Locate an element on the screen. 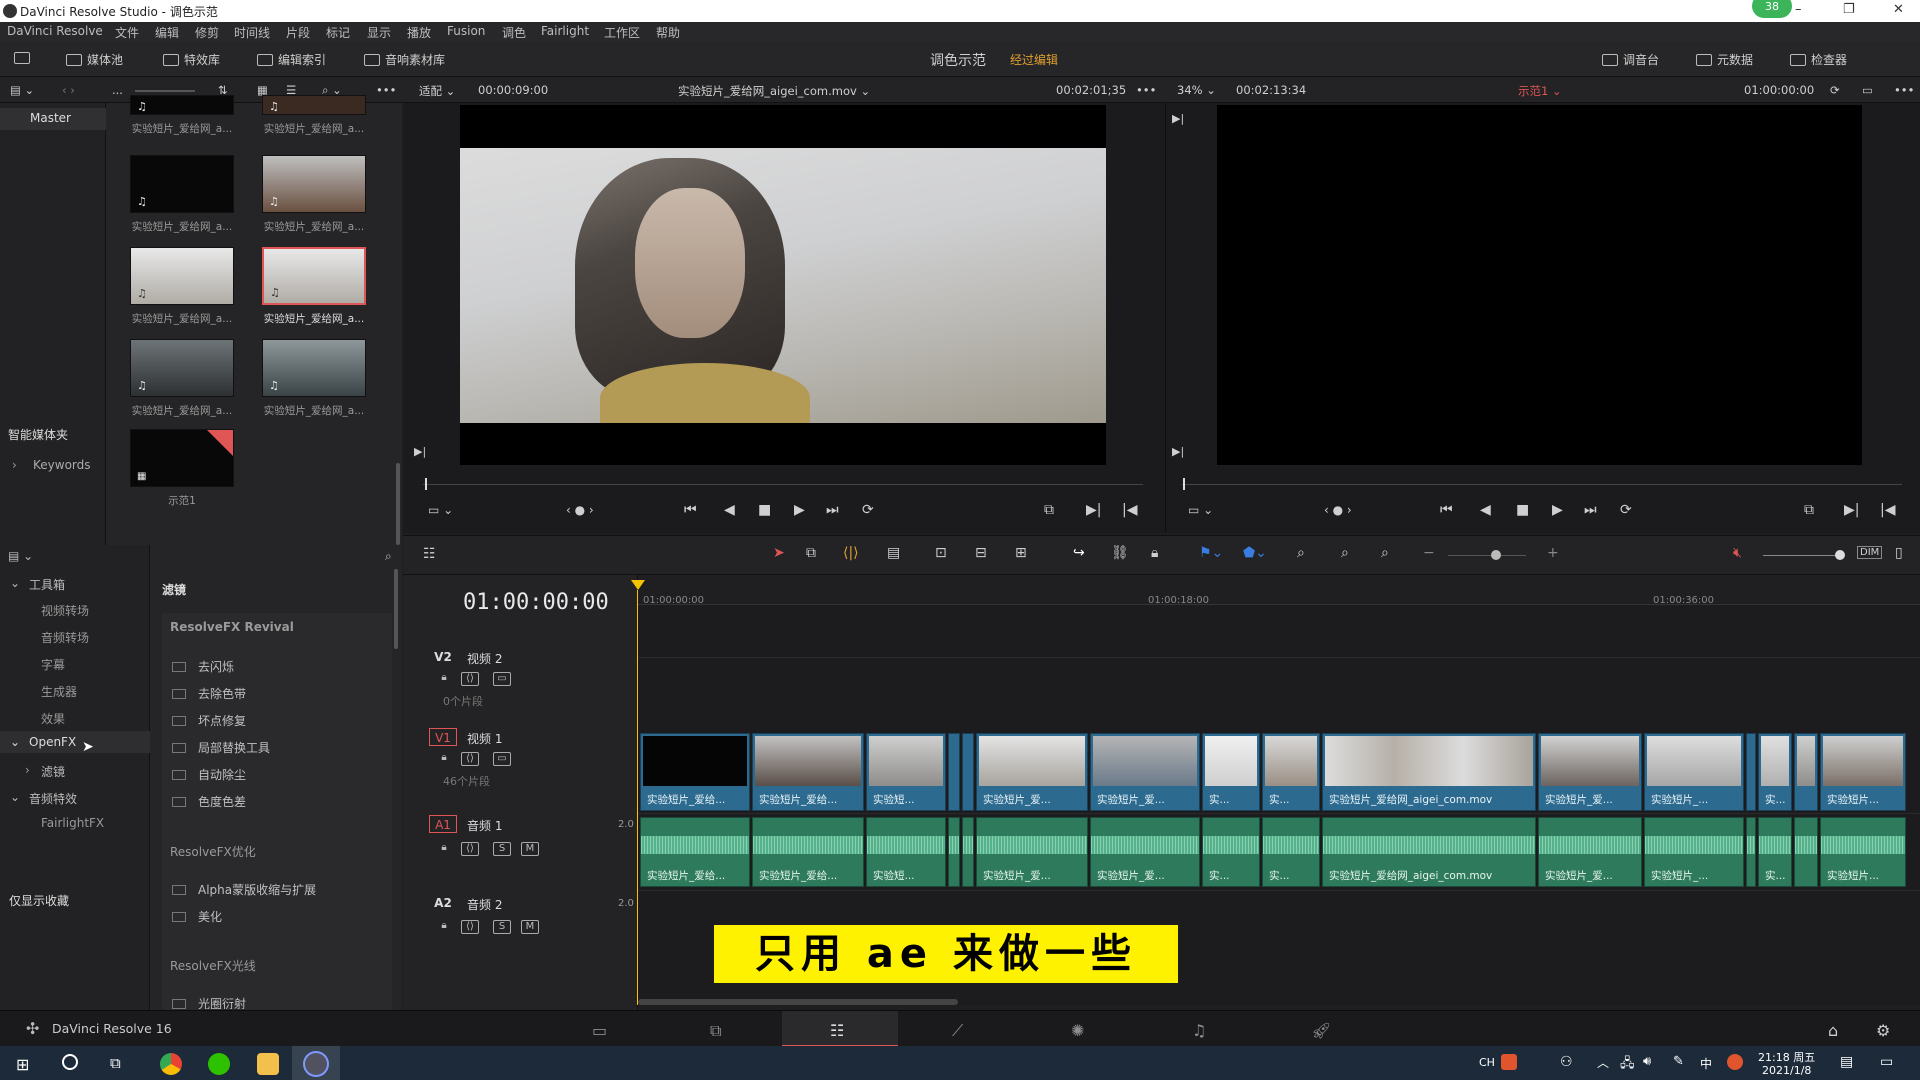 Image resolution: width=1920 pixels, height=1080 pixels. notes-icon: ▤ is located at coordinates (1846, 1062).